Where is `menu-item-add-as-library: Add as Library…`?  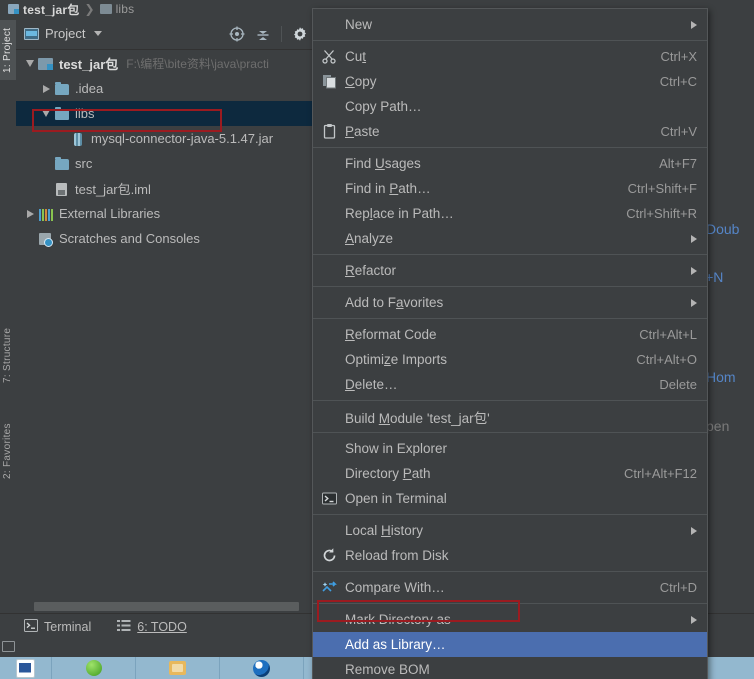 menu-item-add-as-library: Add as Library… is located at coordinates (510, 644).